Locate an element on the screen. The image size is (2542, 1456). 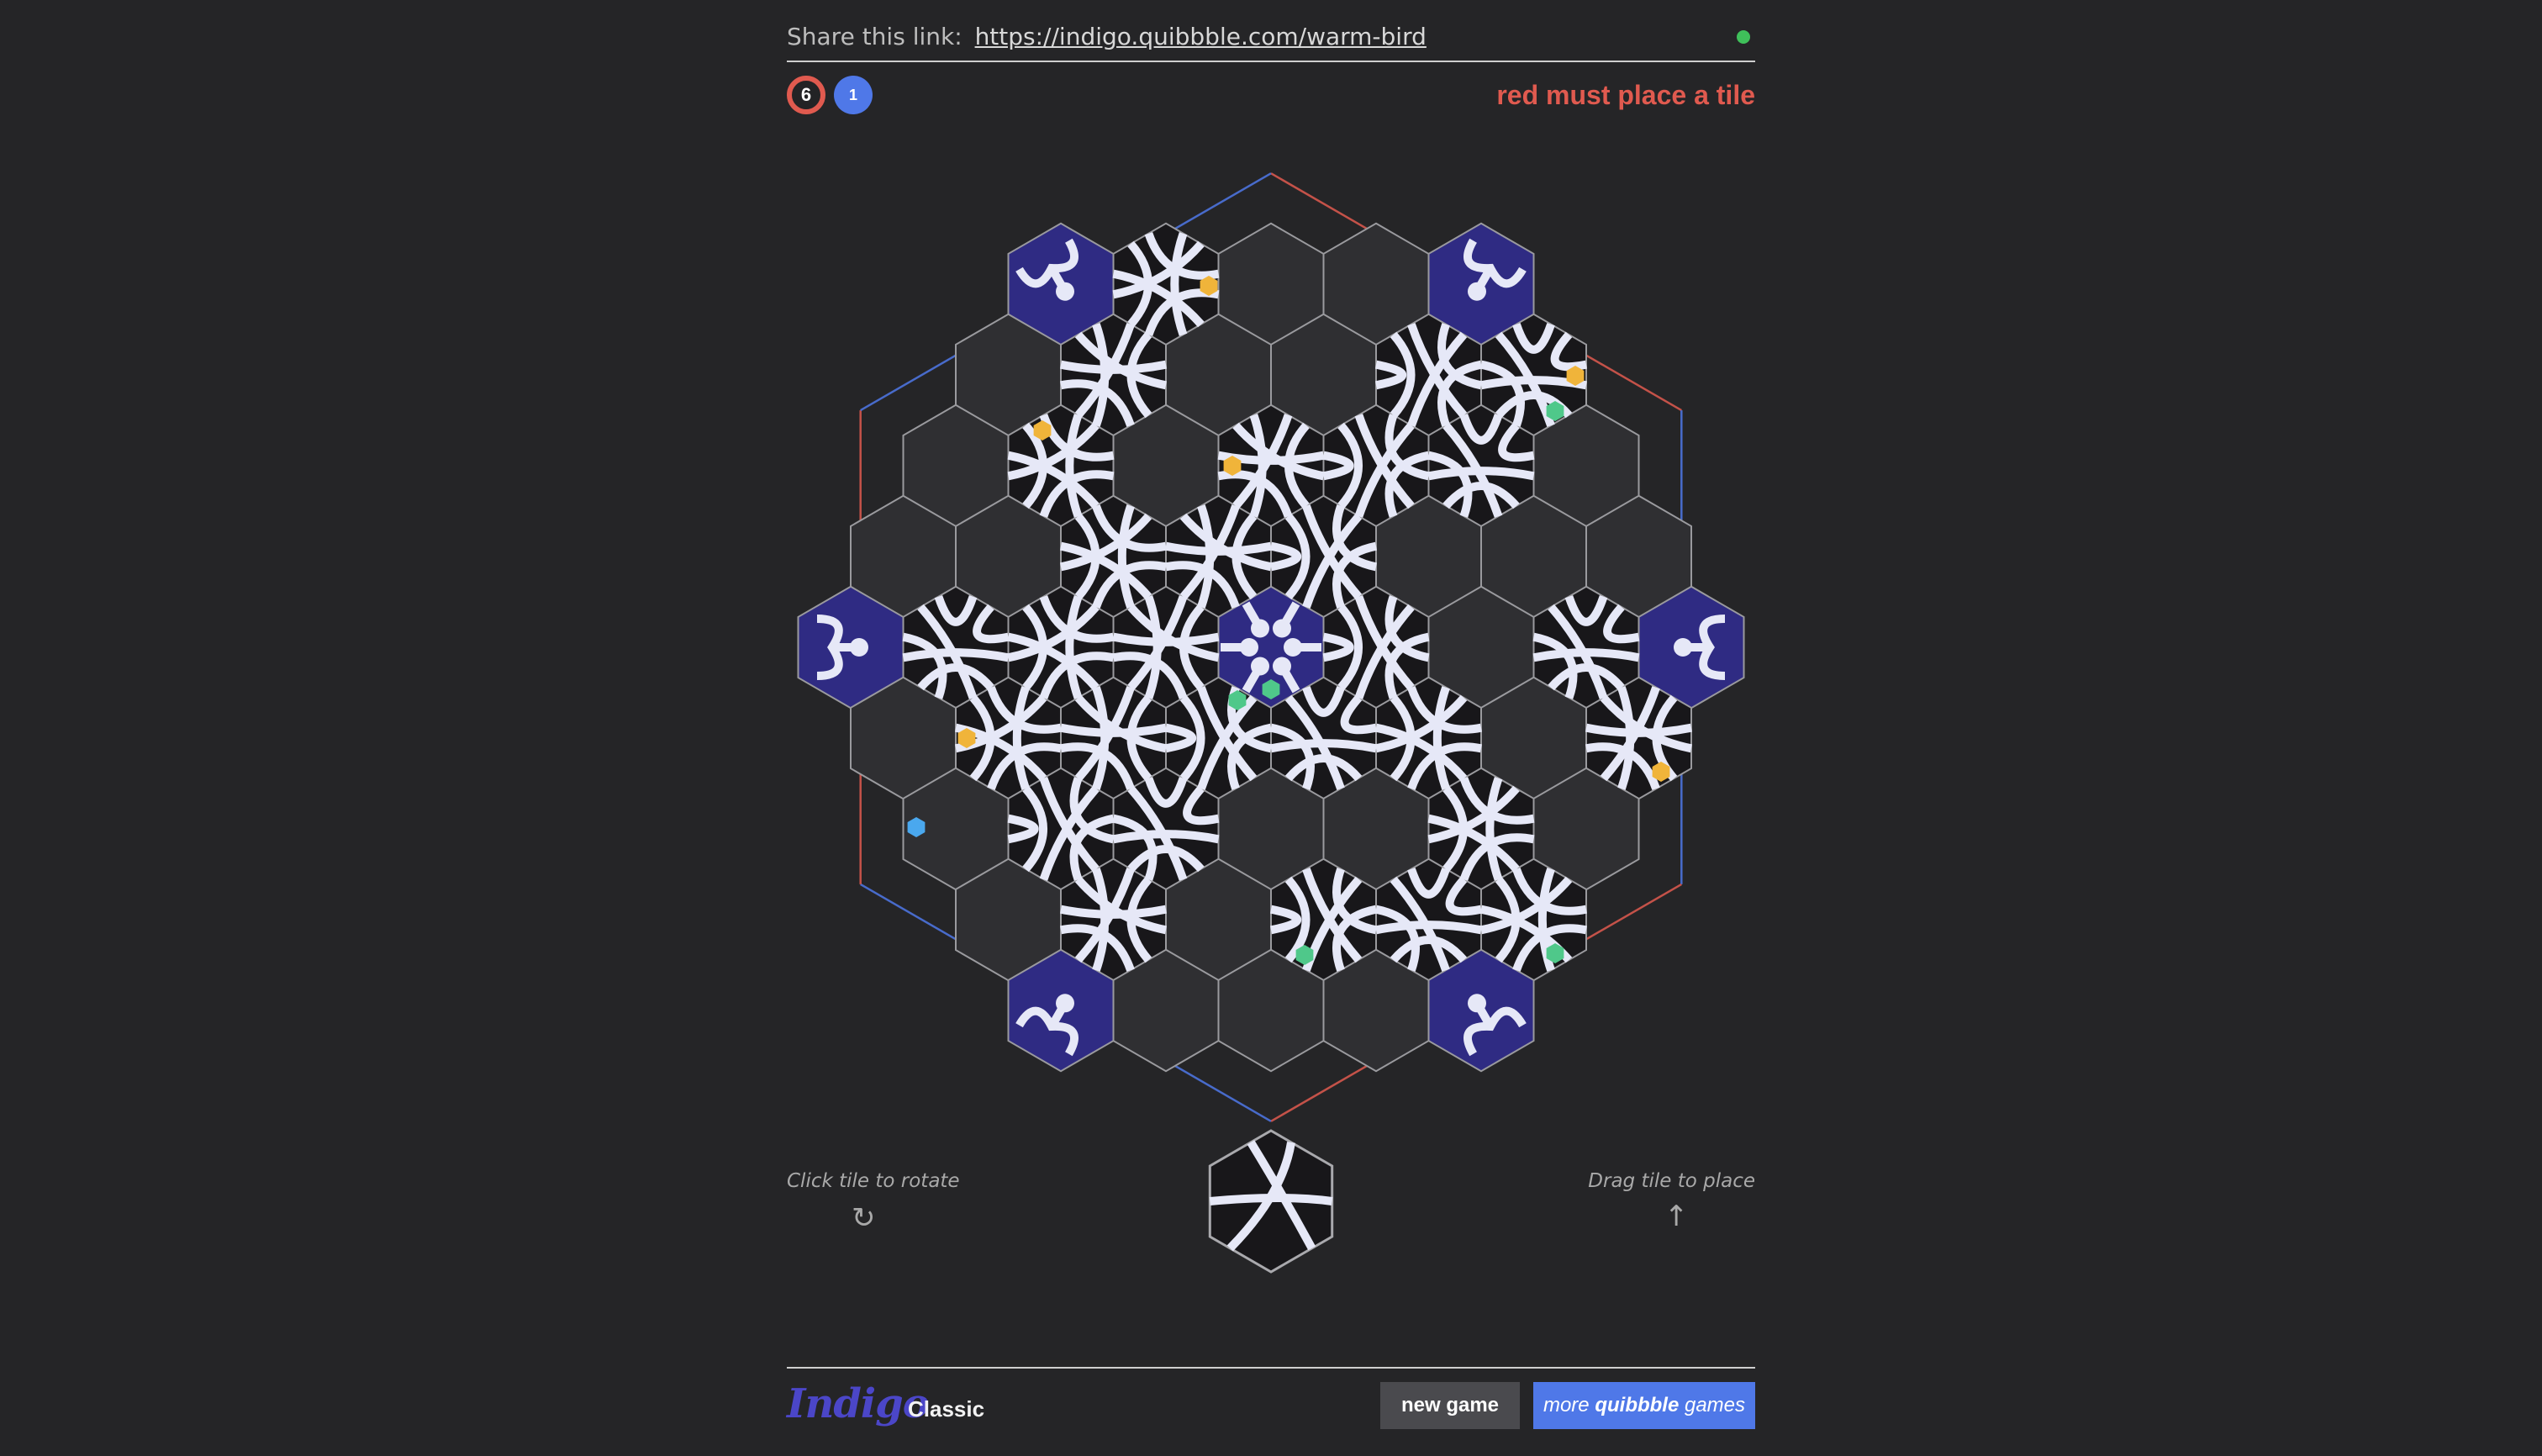
variant-label: Classic is located at coordinates (946, 1409).